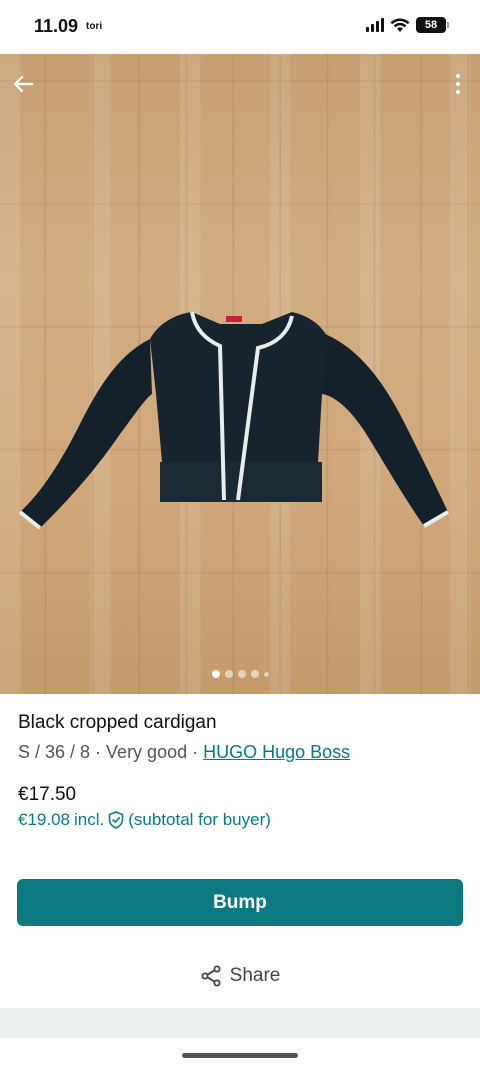  I want to click on vertical-dots-icon, so click(458, 84).